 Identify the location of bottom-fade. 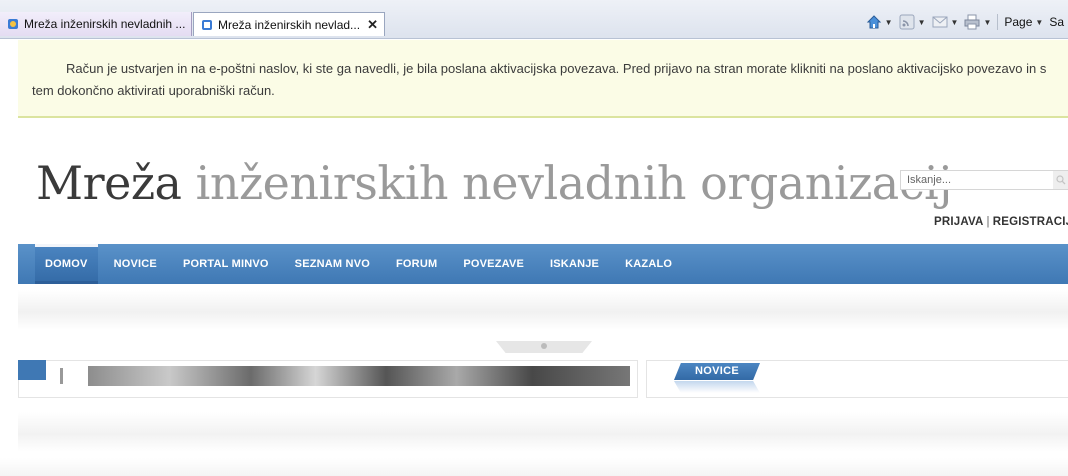
(534, 467).